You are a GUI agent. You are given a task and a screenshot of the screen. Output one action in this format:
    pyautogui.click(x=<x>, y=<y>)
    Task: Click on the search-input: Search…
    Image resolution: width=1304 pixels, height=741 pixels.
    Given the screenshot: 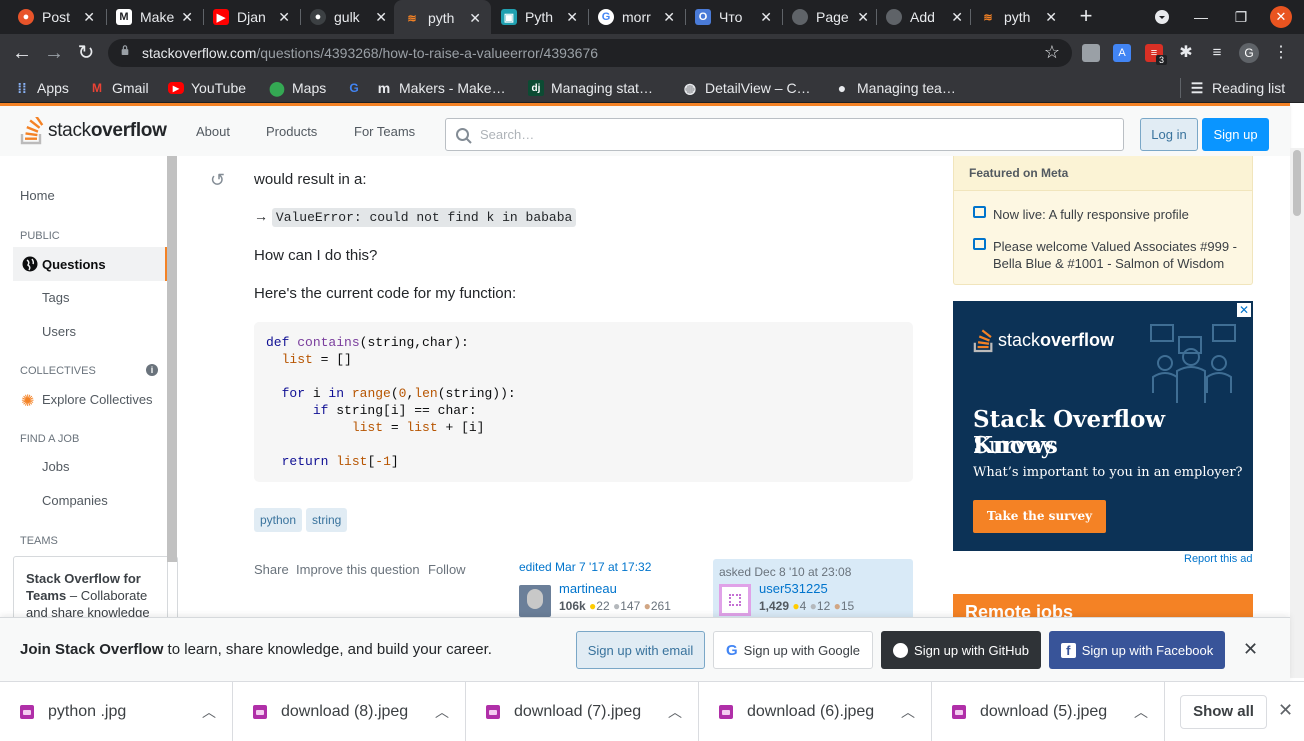 What is the action you would take?
    pyautogui.click(x=784, y=134)
    